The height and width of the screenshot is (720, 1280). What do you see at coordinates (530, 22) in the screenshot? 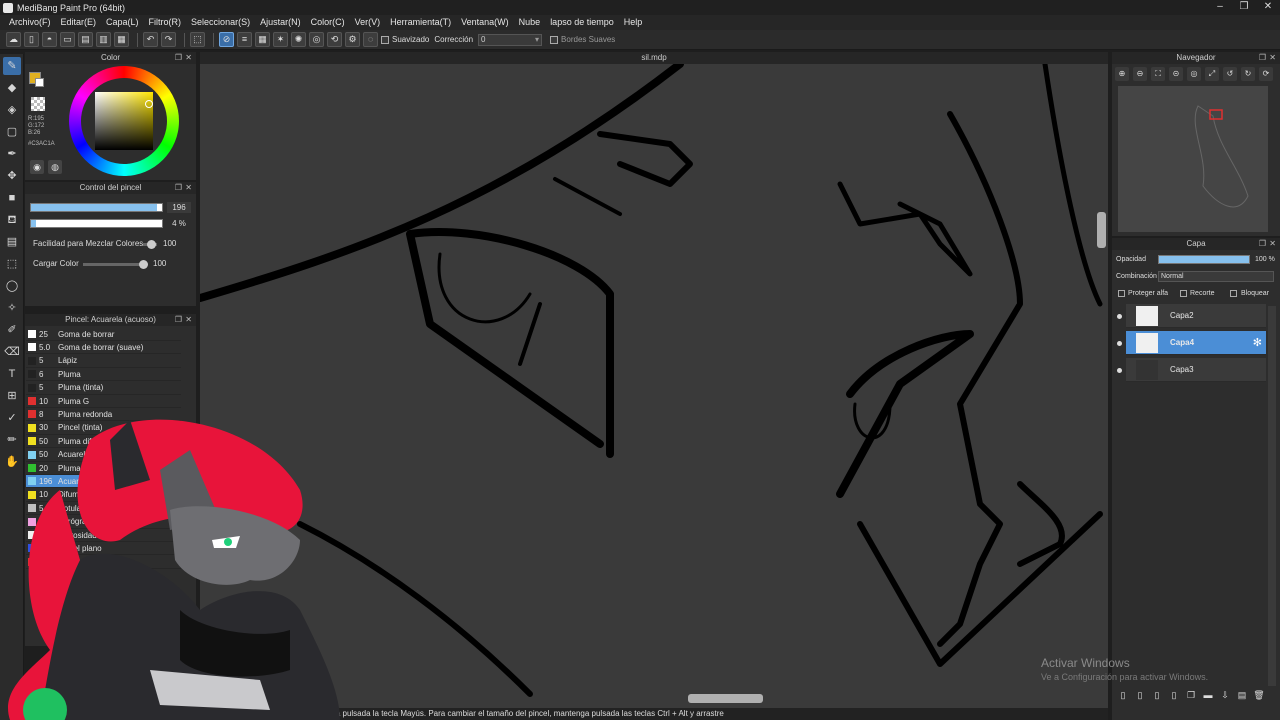
I see `menu-nube: Nube` at bounding box center [530, 22].